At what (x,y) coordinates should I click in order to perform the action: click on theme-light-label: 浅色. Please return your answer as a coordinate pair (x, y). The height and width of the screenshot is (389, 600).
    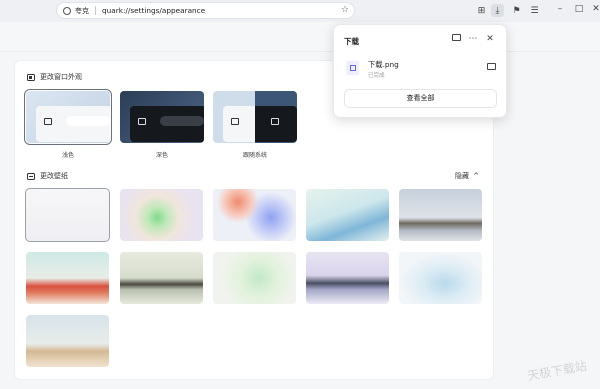
    Looking at the image, I should click on (67, 155).